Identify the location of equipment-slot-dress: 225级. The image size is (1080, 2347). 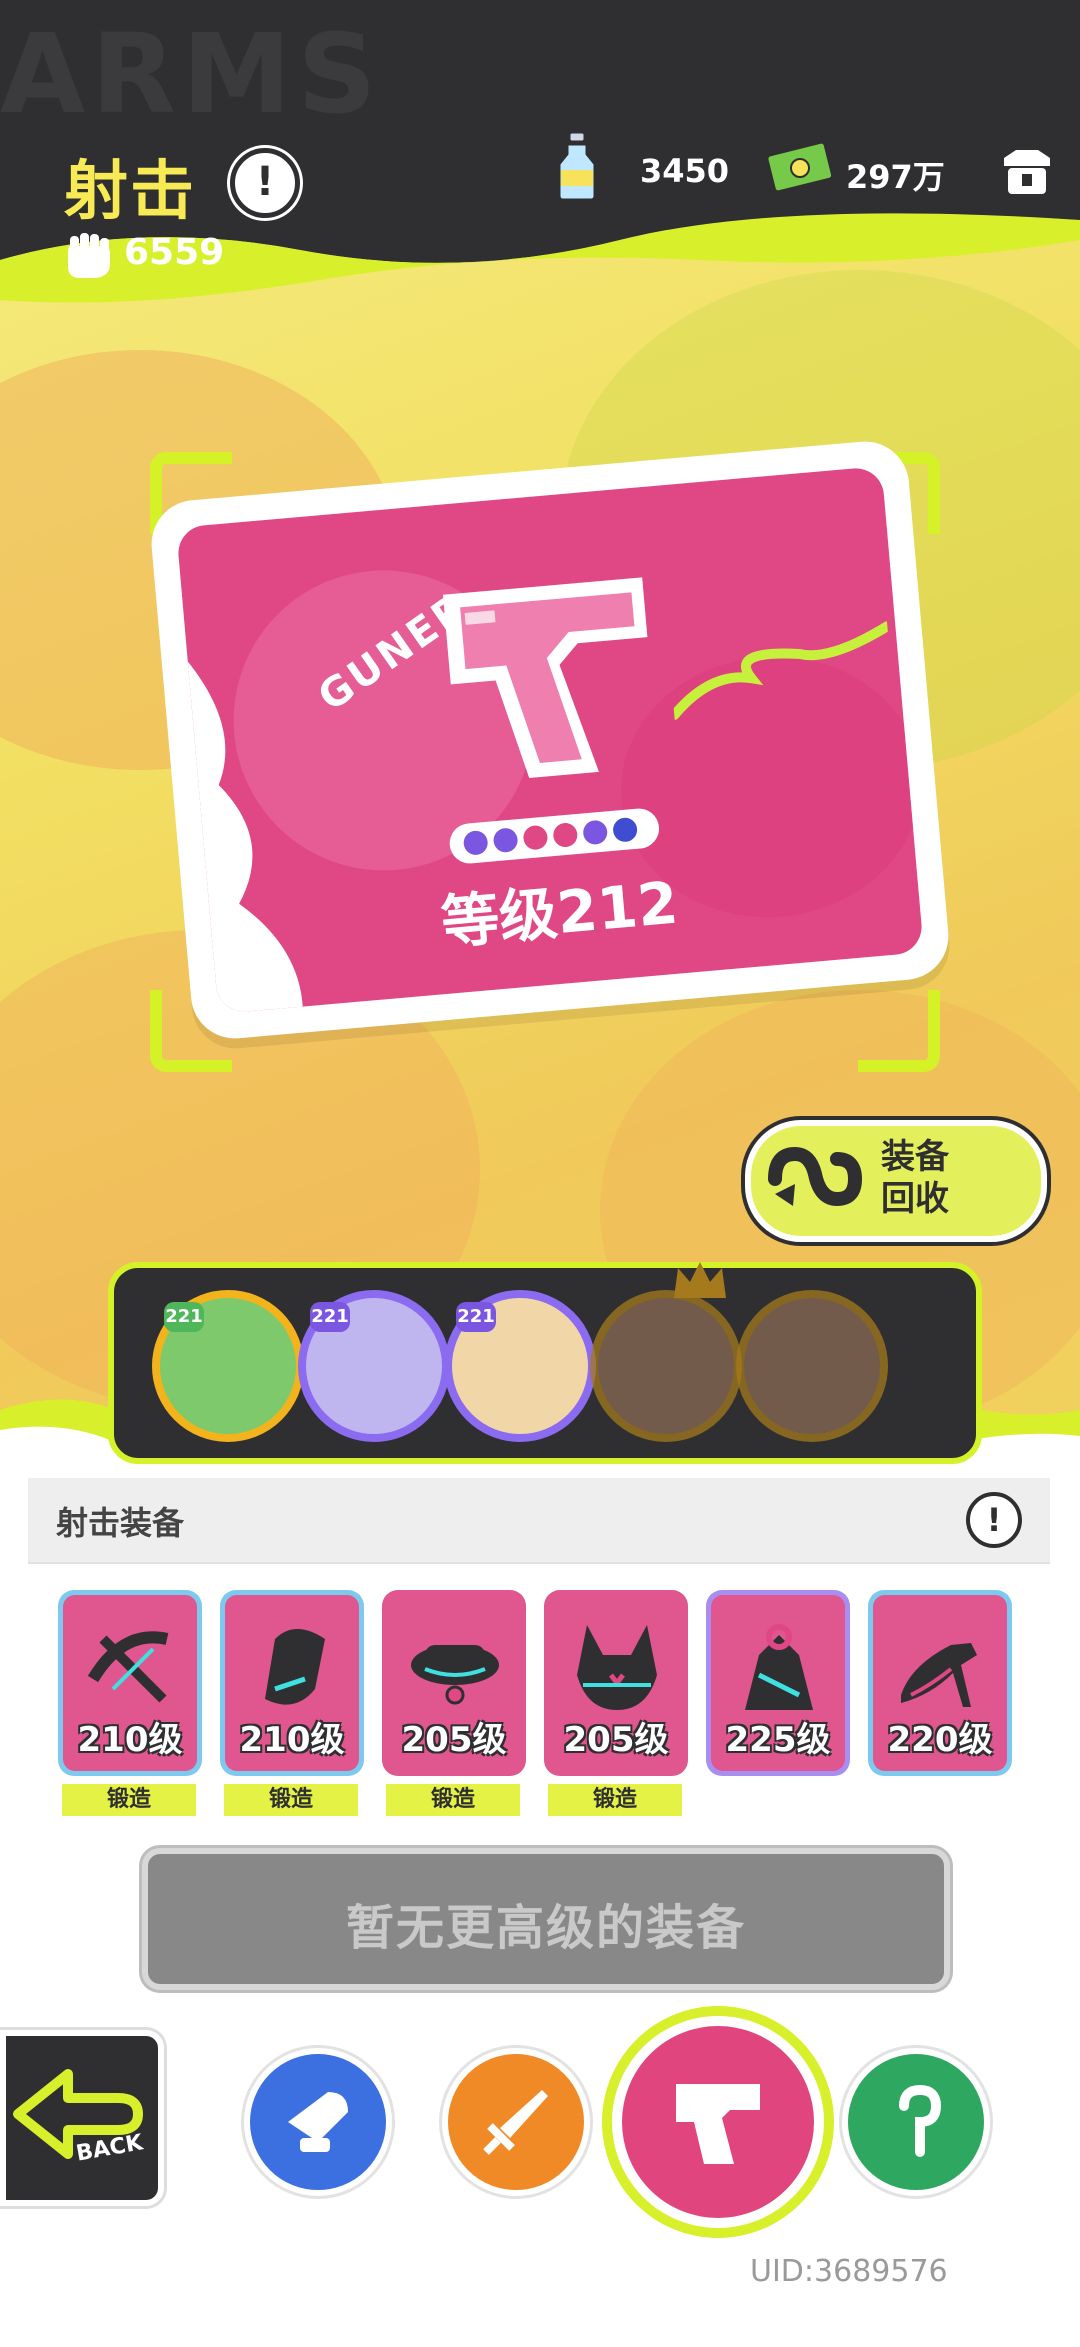
(778, 1683).